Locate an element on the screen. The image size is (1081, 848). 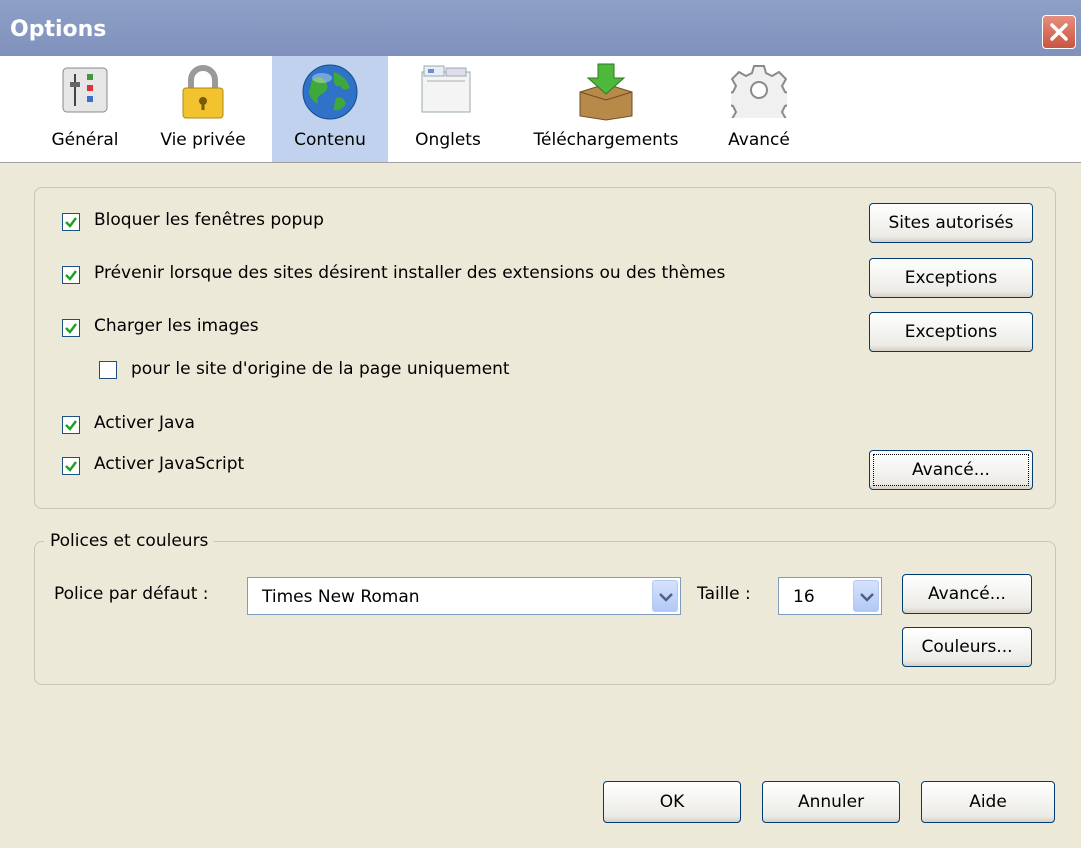
exceptions-images-button: Exceptions is located at coordinates (951, 332).